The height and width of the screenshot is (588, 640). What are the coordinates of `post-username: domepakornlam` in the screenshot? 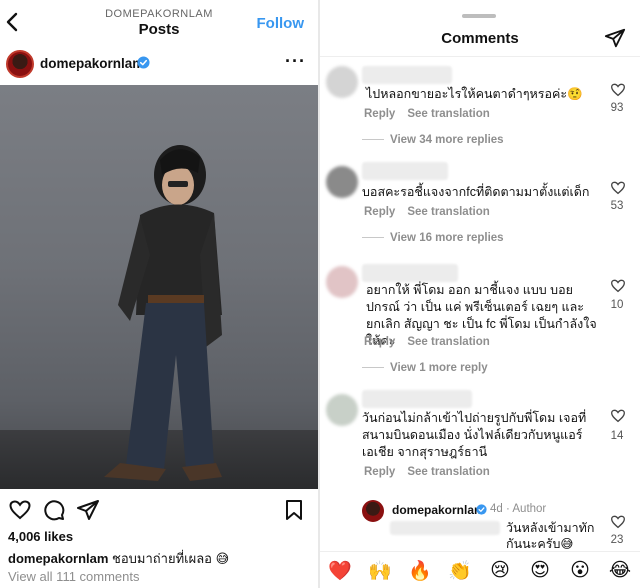 It's located at (92, 63).